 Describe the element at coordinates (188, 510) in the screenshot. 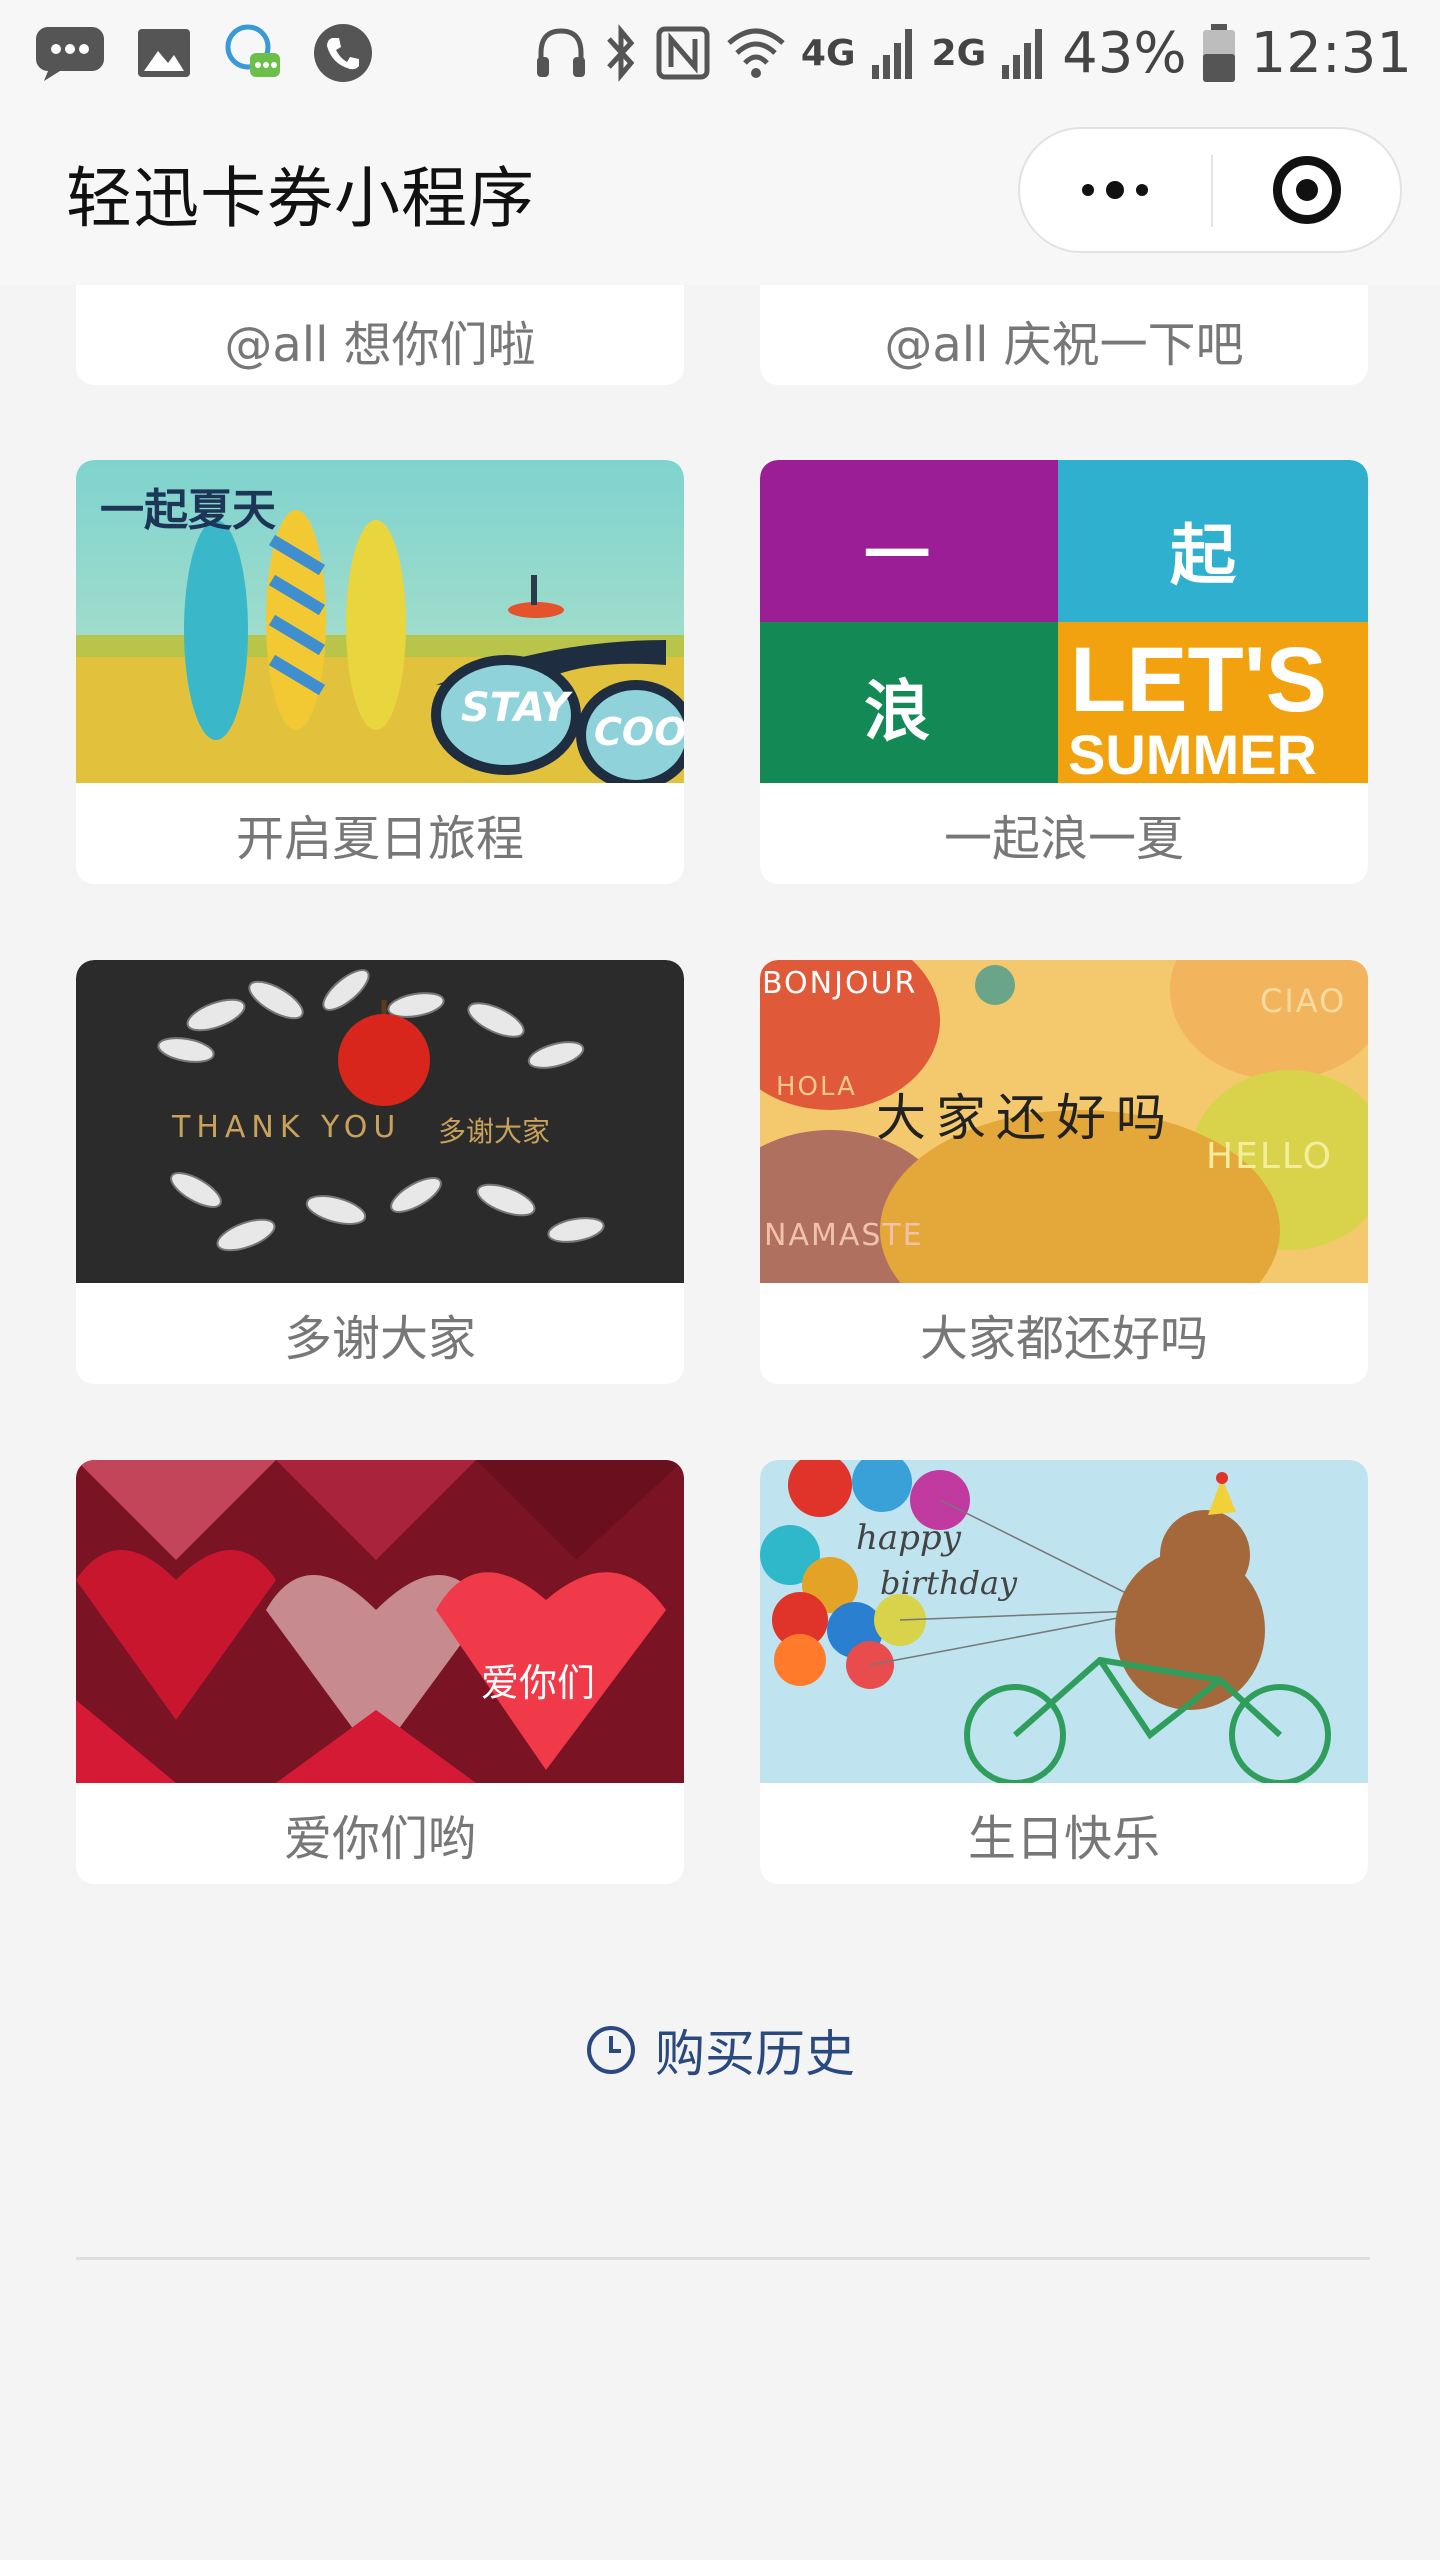

I see `card-image-text: 一起夏天` at that location.